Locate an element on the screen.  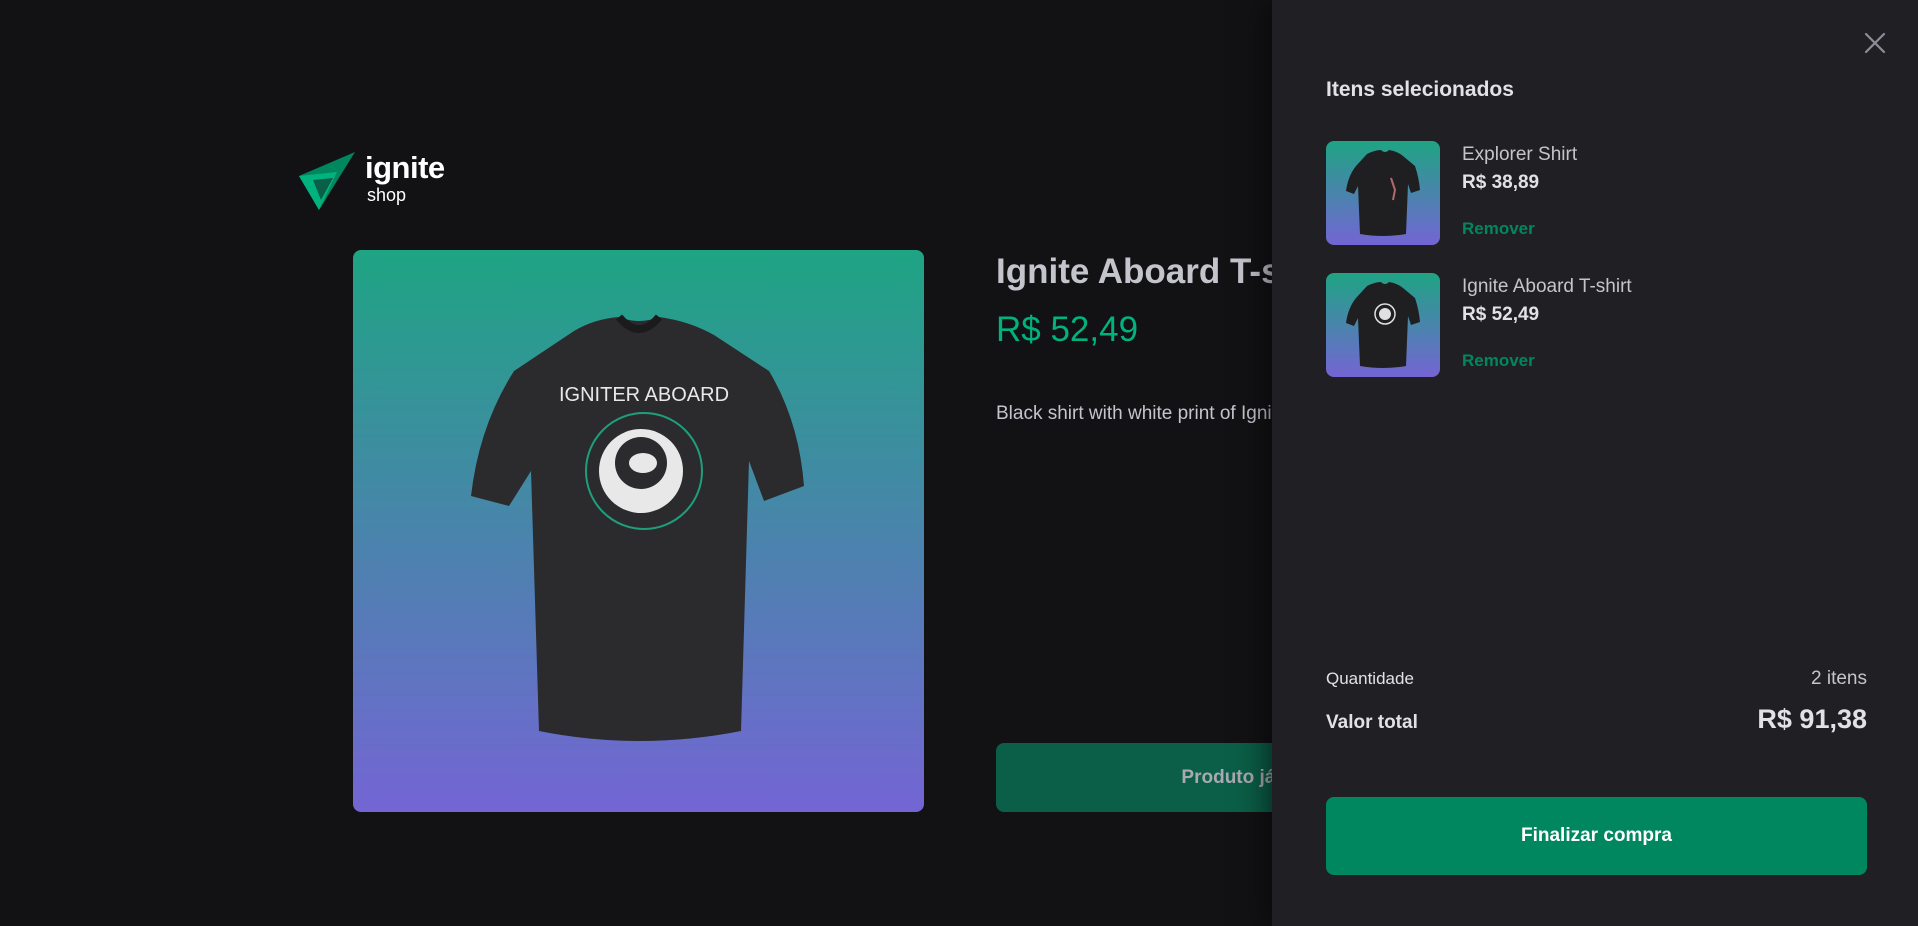
quantity-value: 2 itens is located at coordinates (1839, 678).